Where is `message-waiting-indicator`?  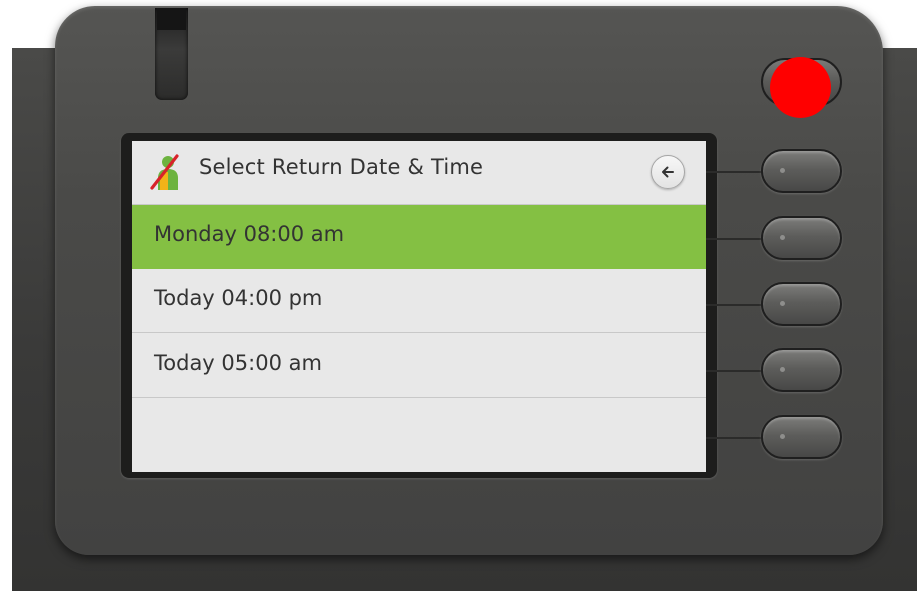 message-waiting-indicator is located at coordinates (171, 54).